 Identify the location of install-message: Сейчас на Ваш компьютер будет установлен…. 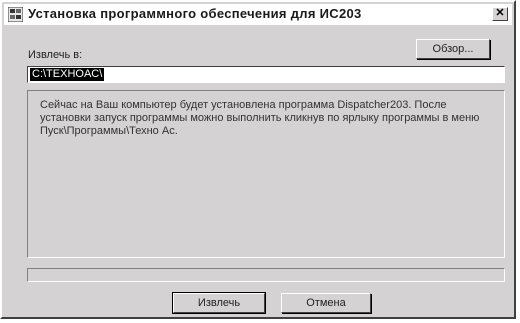
(260, 118).